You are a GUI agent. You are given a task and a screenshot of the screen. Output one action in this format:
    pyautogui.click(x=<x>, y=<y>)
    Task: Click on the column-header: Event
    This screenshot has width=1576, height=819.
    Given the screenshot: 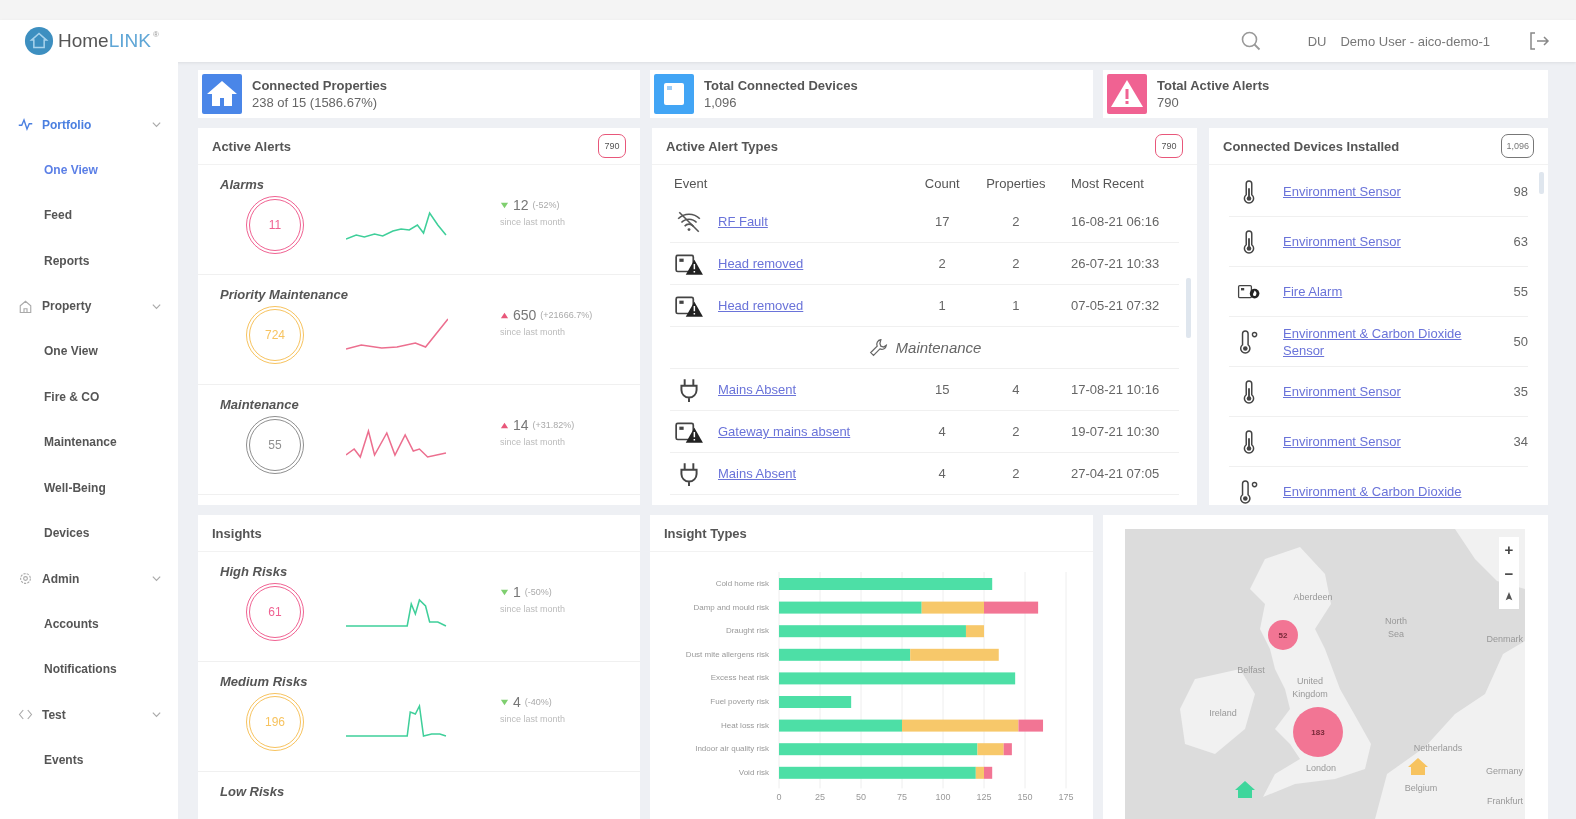 What is the action you would take?
    pyautogui.click(x=691, y=183)
    